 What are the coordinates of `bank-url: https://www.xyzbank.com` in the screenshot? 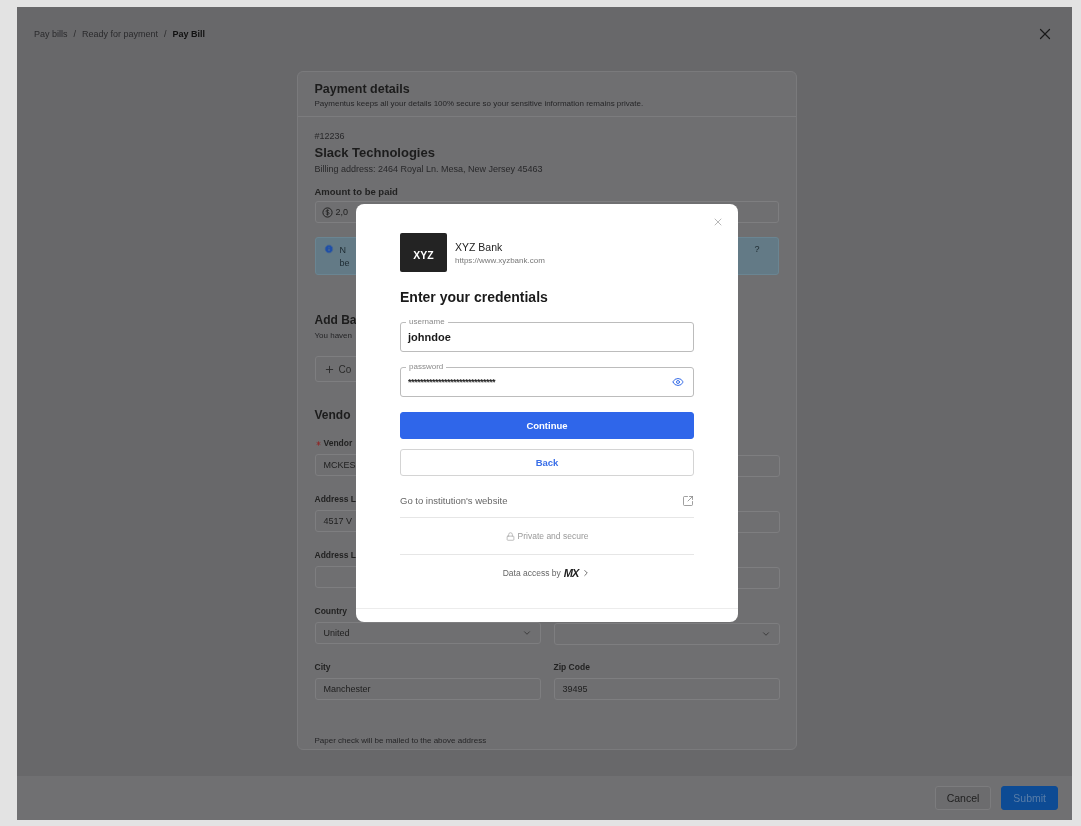 It's located at (500, 260).